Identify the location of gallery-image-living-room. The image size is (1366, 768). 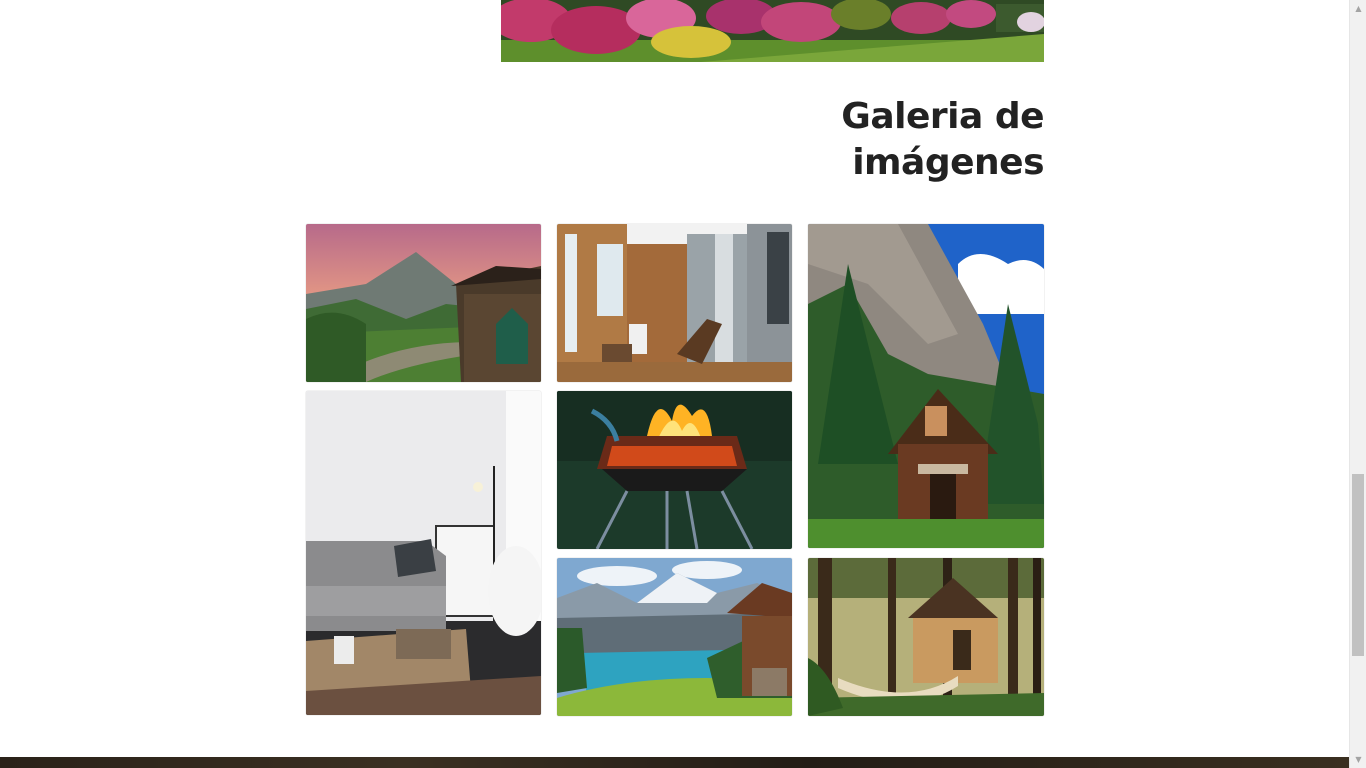
(423, 553).